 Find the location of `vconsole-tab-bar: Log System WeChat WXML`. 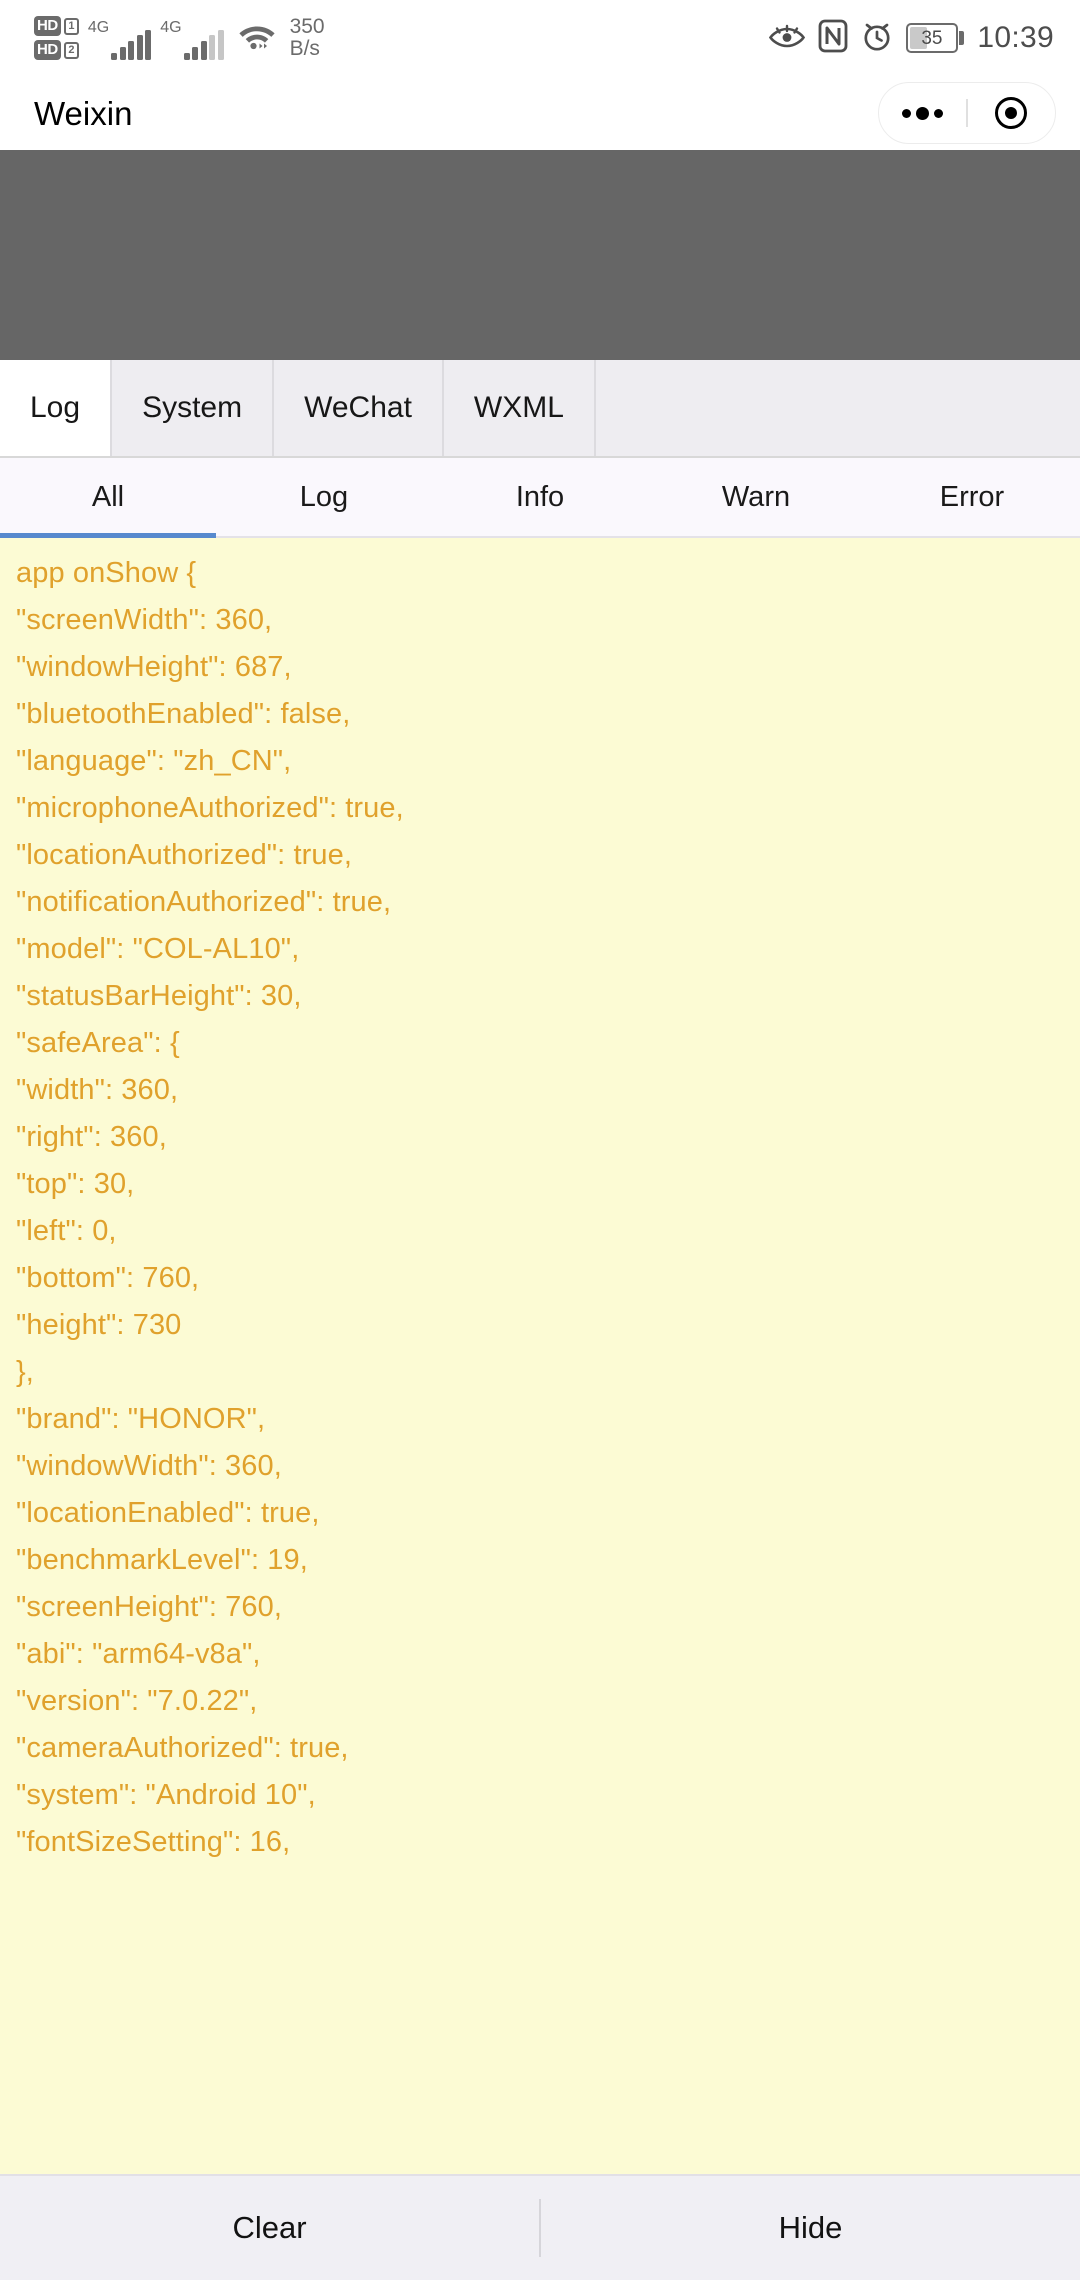

vconsole-tab-bar: Log System WeChat WXML is located at coordinates (540, 409).